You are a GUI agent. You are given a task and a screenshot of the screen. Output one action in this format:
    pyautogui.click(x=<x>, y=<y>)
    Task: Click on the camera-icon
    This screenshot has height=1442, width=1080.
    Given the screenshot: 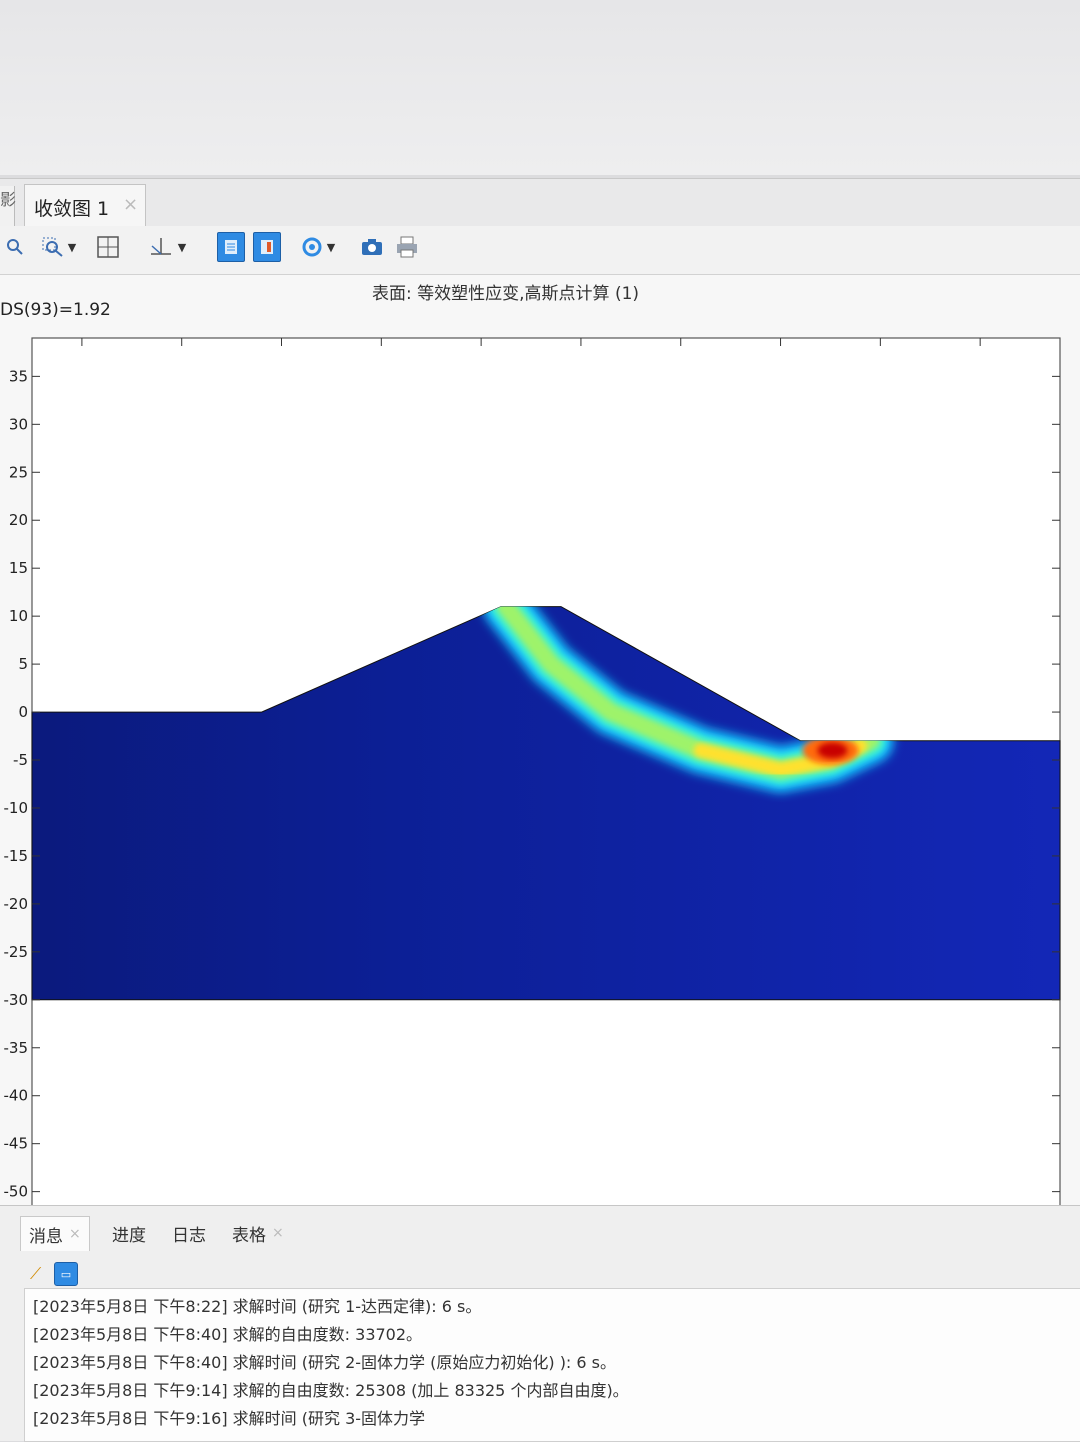 What is the action you would take?
    pyautogui.click(x=372, y=247)
    